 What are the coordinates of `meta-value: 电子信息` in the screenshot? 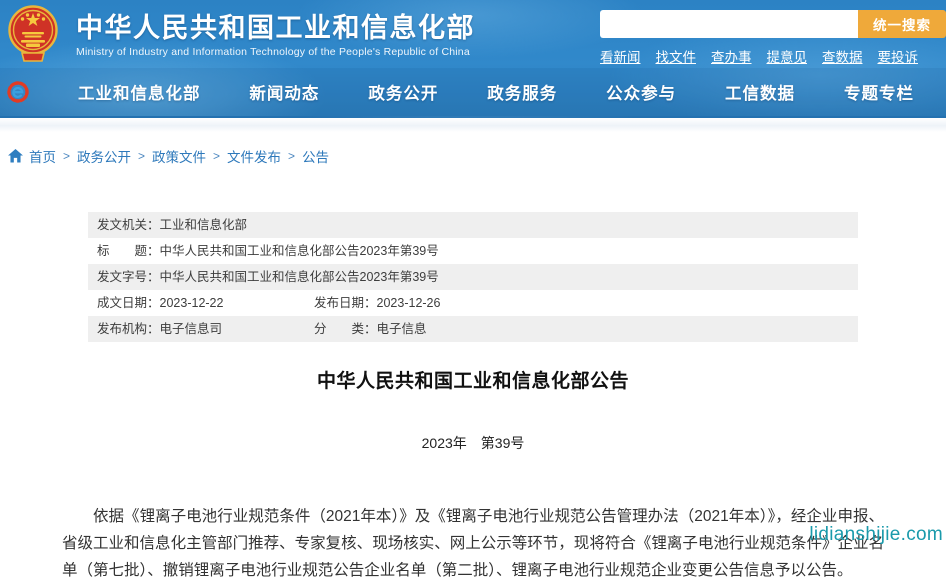 It's located at (401, 329).